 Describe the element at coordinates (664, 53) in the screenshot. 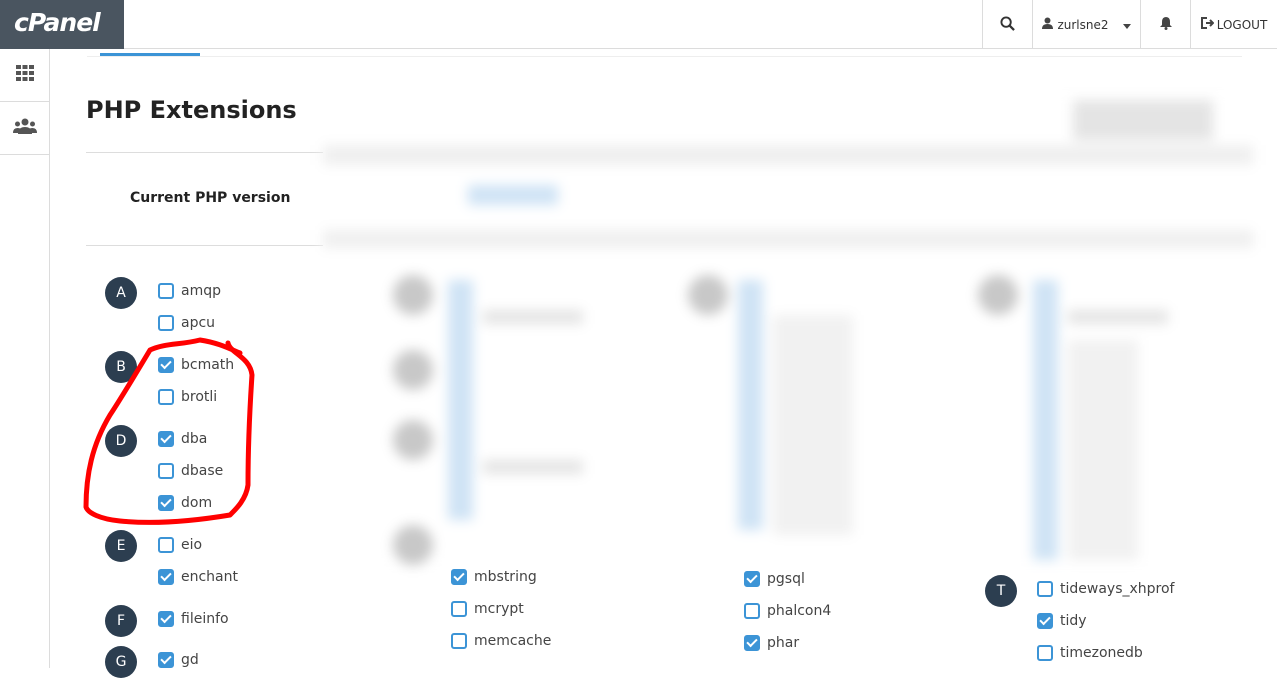

I see `tab-strip` at that location.